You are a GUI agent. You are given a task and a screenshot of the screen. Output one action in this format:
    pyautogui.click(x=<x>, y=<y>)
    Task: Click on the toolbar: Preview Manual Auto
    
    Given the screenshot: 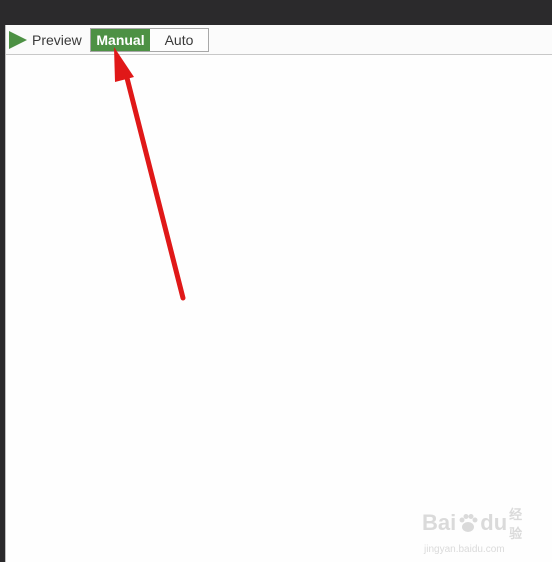 What is the action you would take?
    pyautogui.click(x=279, y=40)
    